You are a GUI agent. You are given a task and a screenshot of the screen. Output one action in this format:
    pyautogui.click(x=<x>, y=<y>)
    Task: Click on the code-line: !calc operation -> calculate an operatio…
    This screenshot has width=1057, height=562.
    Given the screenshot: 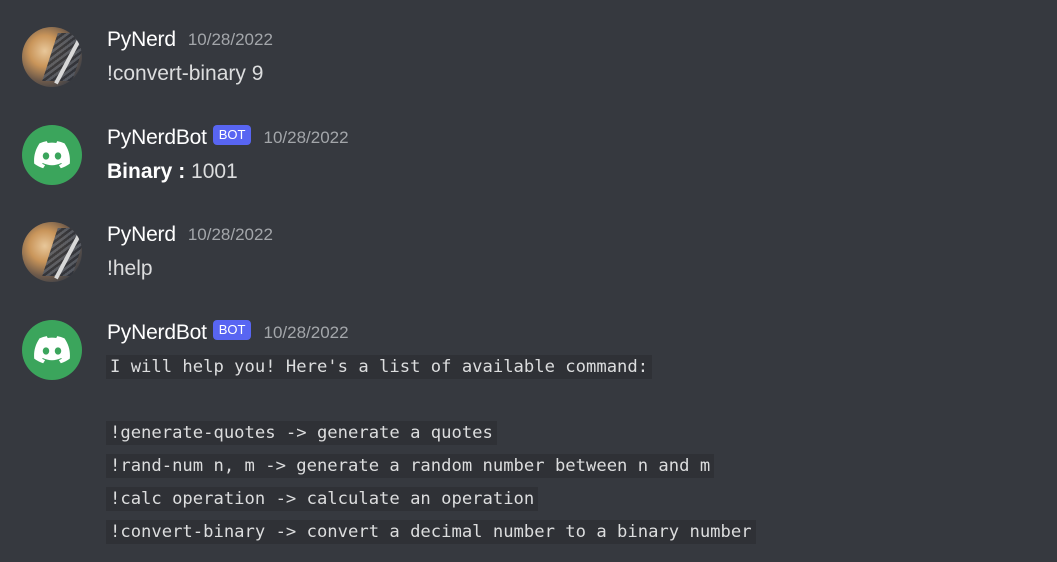 What is the action you would take?
    pyautogui.click(x=431, y=499)
    